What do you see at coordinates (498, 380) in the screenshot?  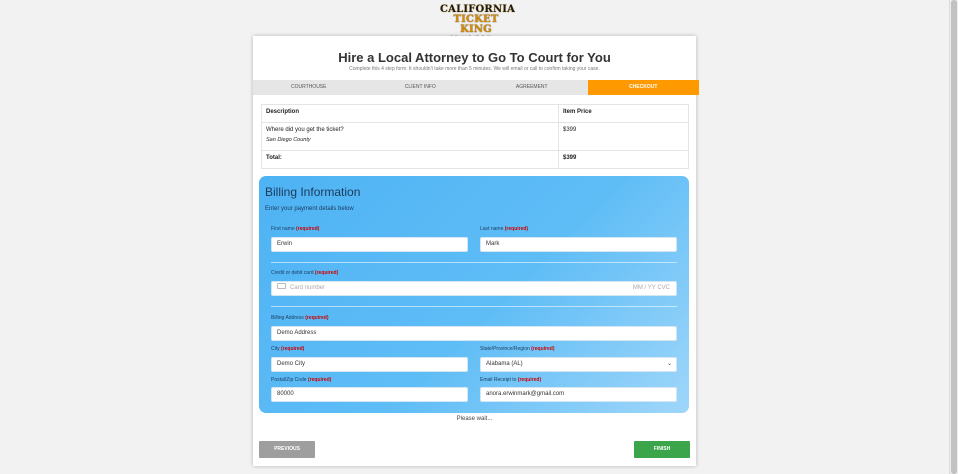 I see `email-label-text: Email Receipt to` at bounding box center [498, 380].